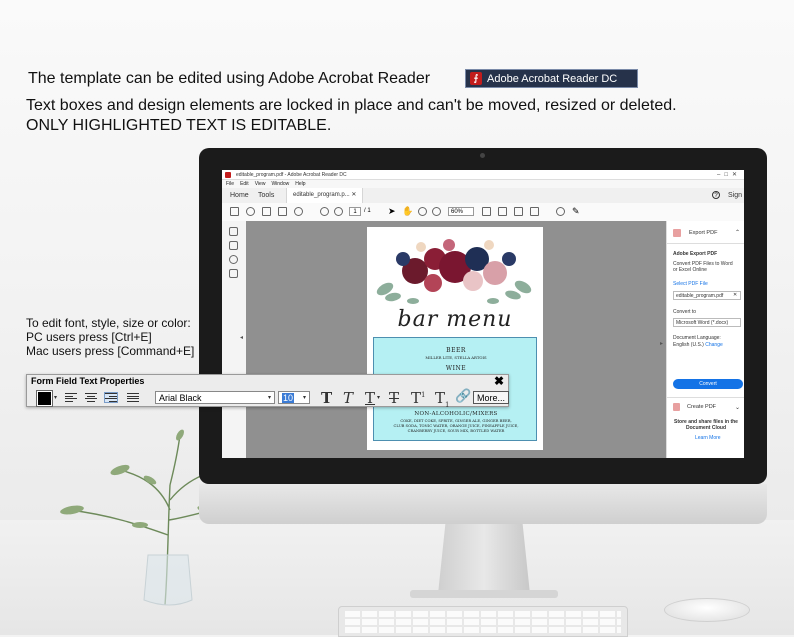  I want to click on font-dropdown-icon: ▾, so click(269, 397).